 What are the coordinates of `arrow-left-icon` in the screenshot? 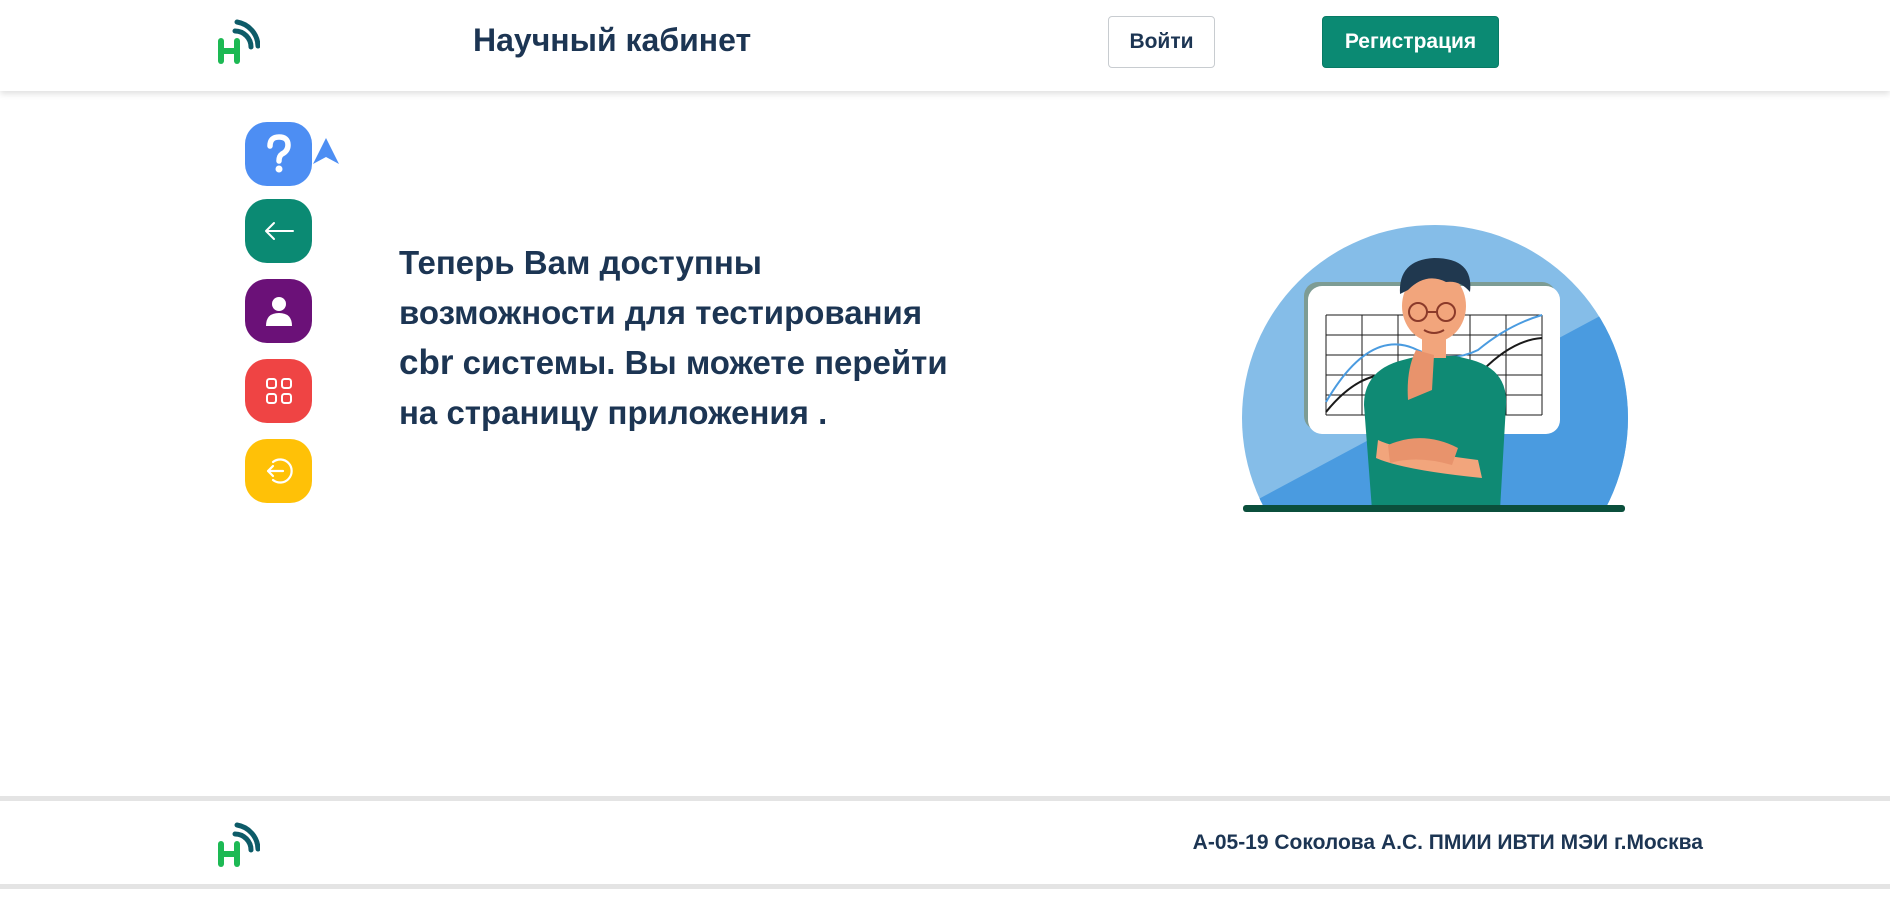 It's located at (279, 231).